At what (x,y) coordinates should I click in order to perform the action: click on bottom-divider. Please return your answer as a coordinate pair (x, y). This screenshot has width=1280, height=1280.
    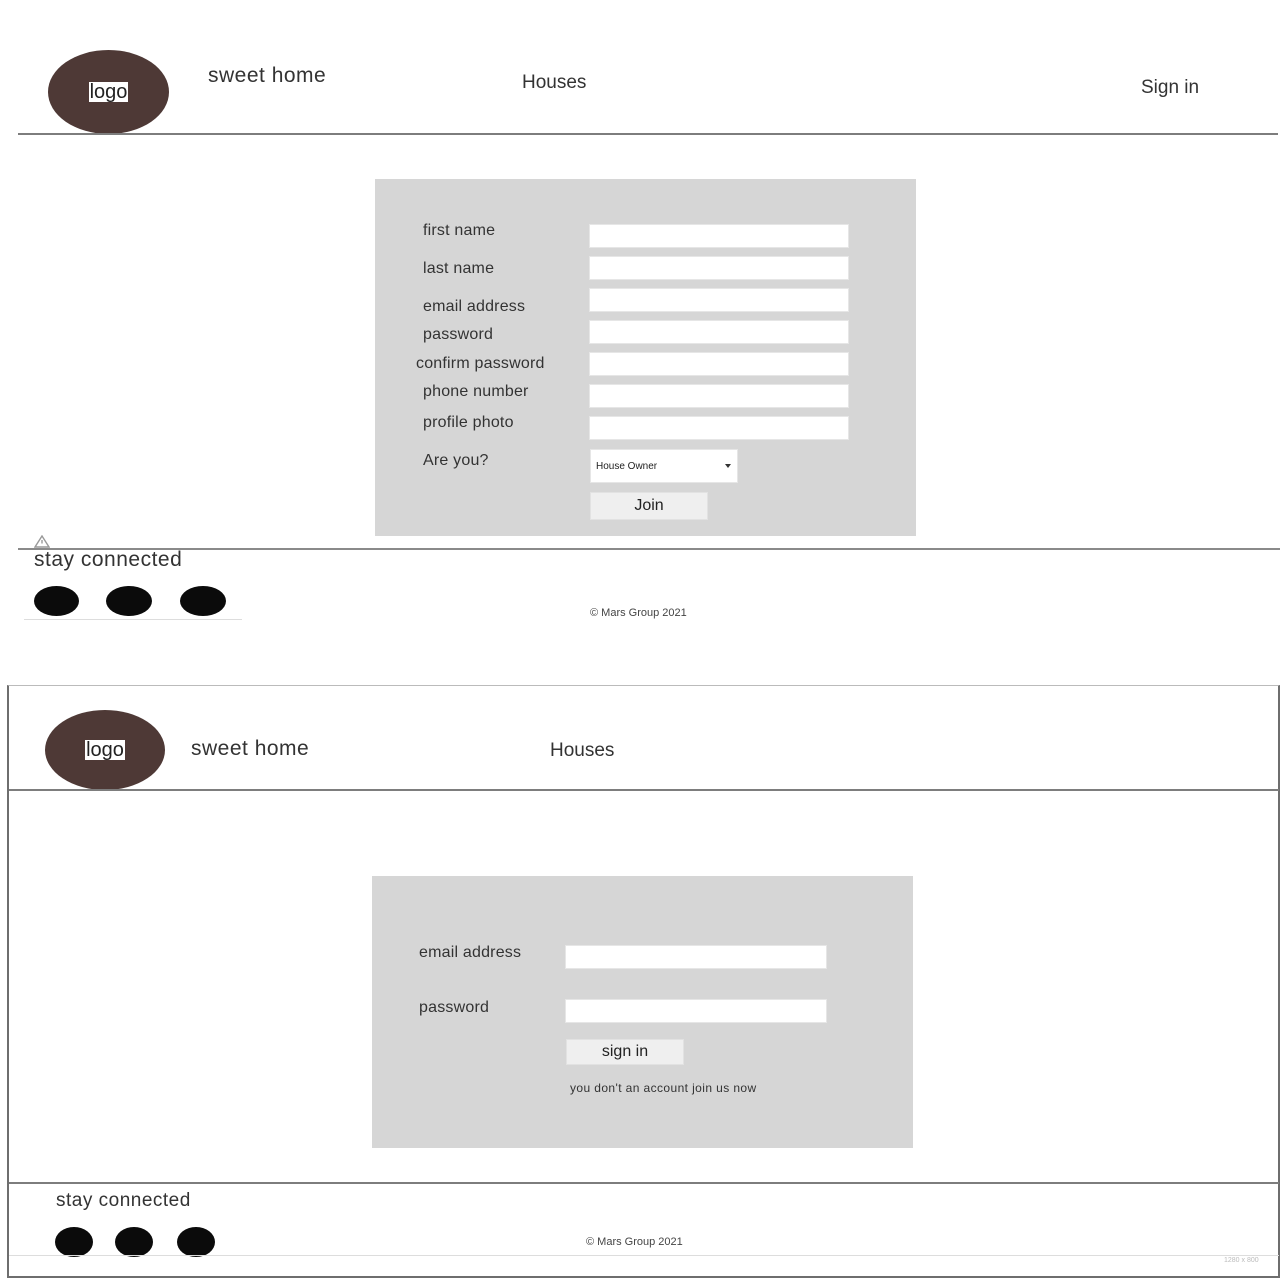
    Looking at the image, I should click on (644, 1255).